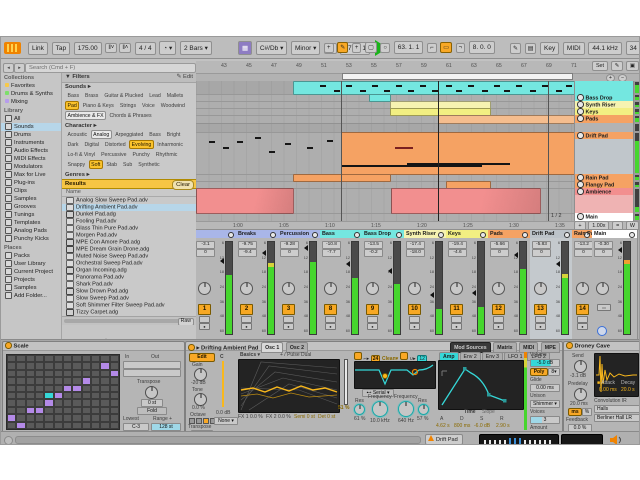  I want to click on filter-tag-arpeggiated: Arpeggiated, so click(129, 134).